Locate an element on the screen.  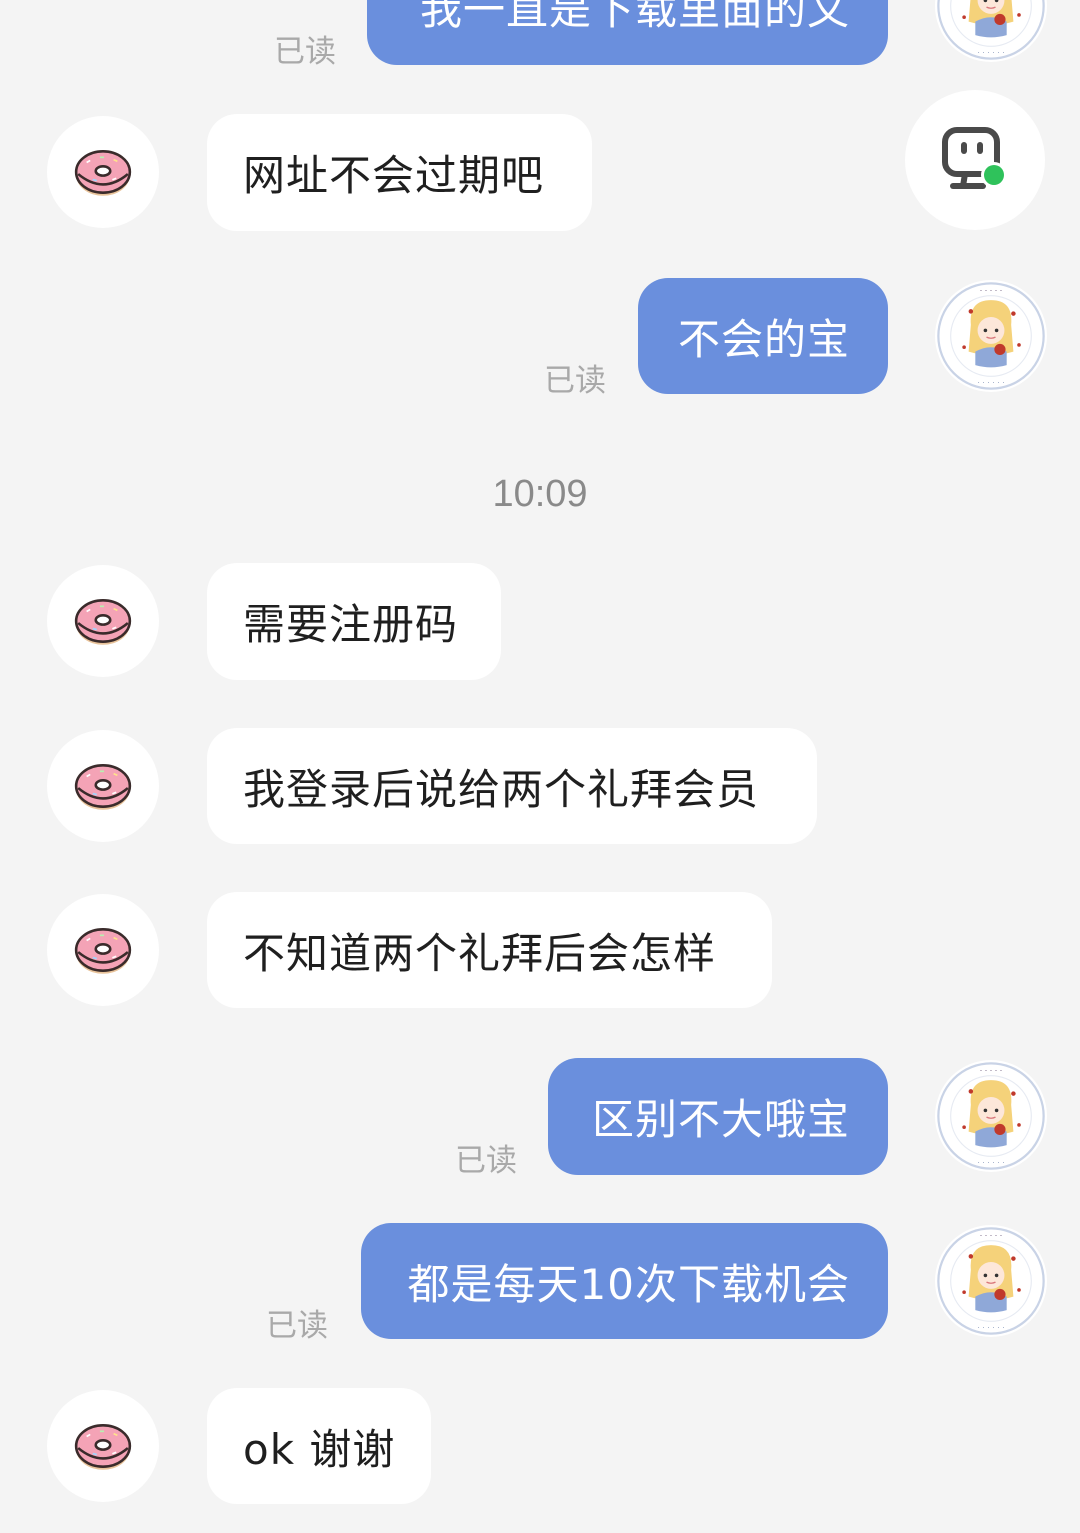
message-text: 区别不大哦宝 is located at coordinates (720, 1119).